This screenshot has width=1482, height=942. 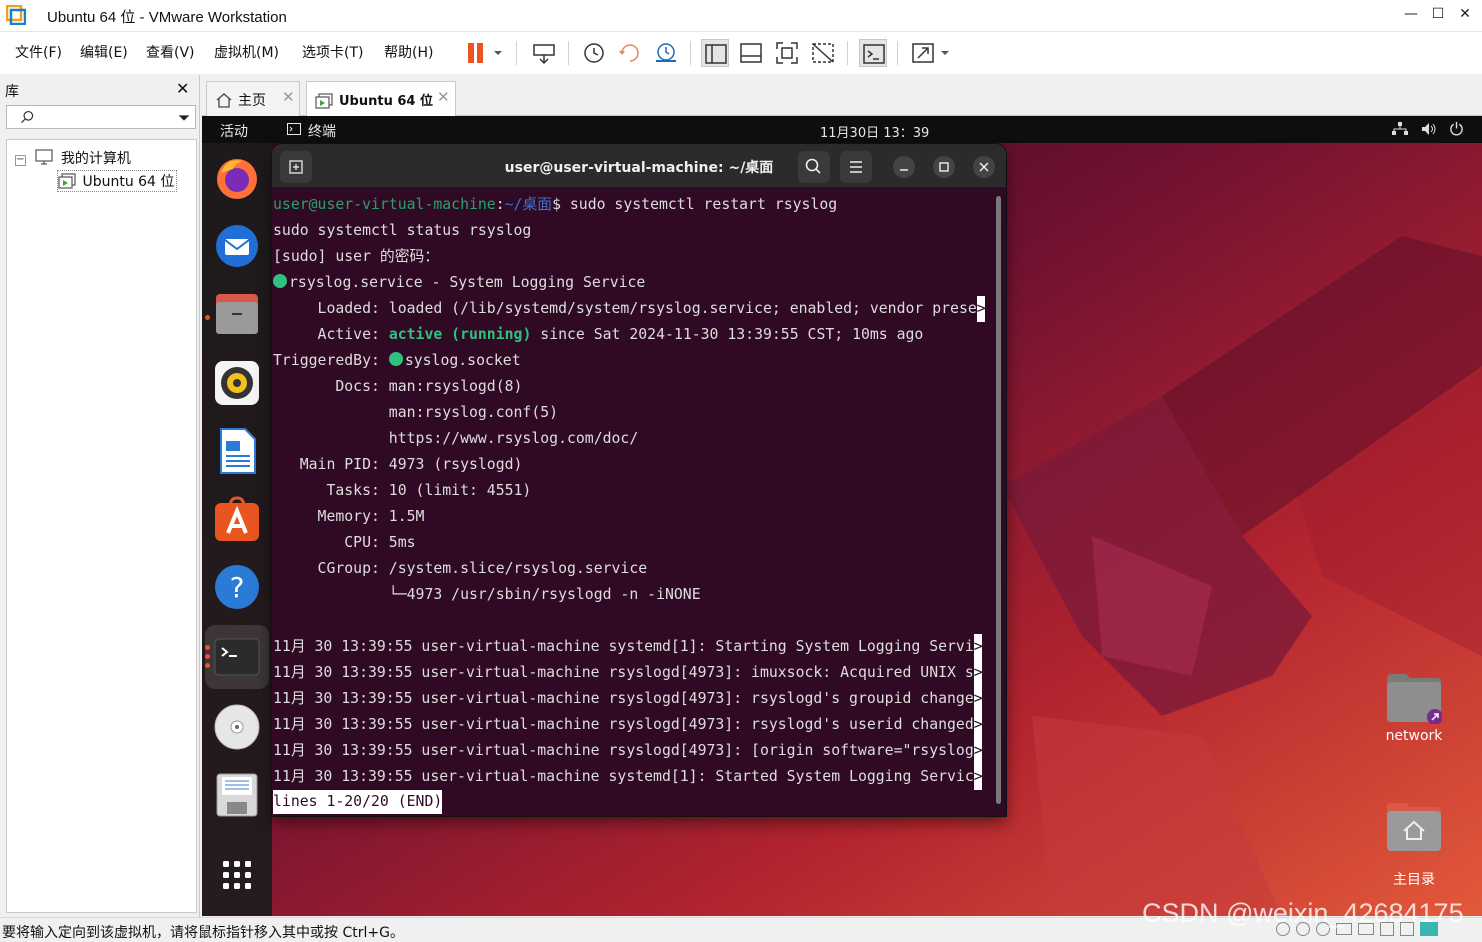 I want to click on power-dropdown-button, so click(x=498, y=53).